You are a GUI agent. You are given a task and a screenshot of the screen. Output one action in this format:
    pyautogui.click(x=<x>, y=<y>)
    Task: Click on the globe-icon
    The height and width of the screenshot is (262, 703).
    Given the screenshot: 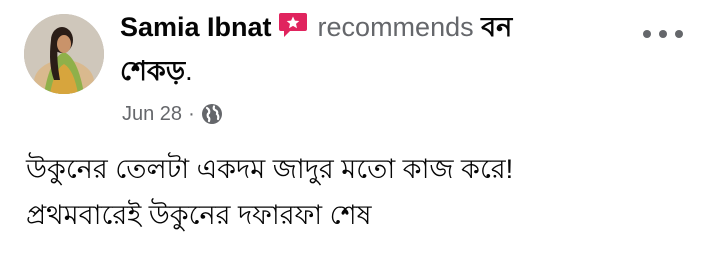 What is the action you would take?
    pyautogui.click(x=212, y=114)
    